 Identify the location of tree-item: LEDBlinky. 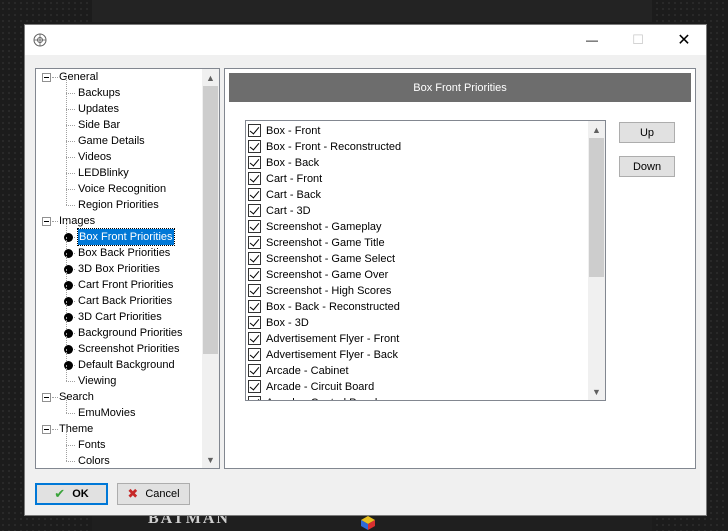
(119, 169).